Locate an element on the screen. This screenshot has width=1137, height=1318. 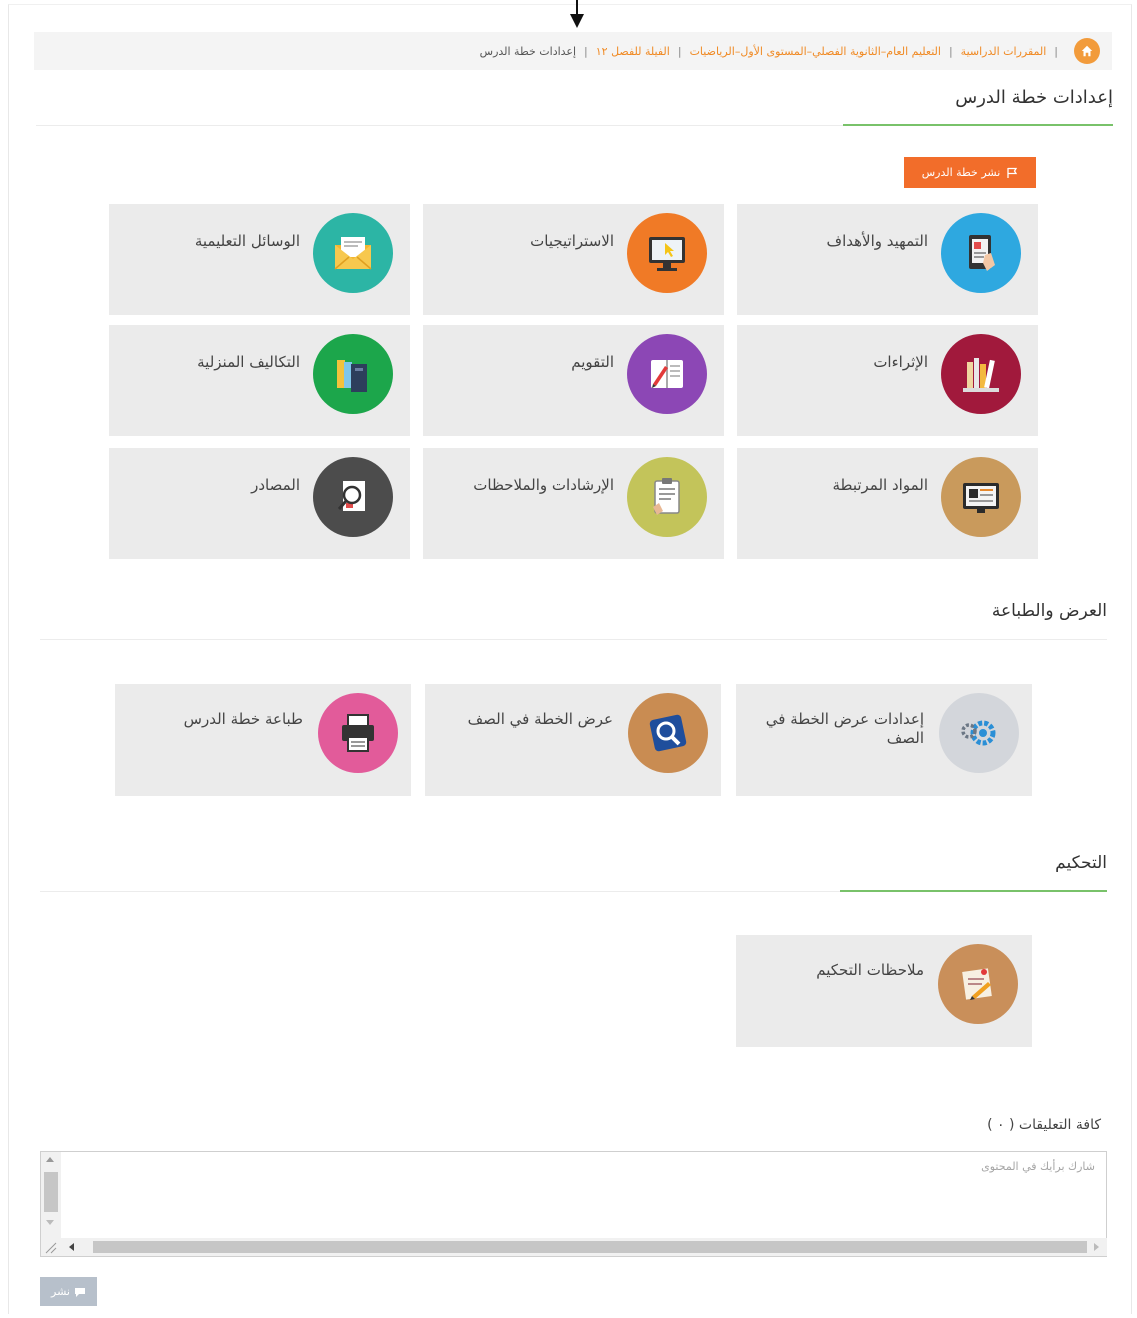
notebook-pencil-icon is located at coordinates (667, 374).